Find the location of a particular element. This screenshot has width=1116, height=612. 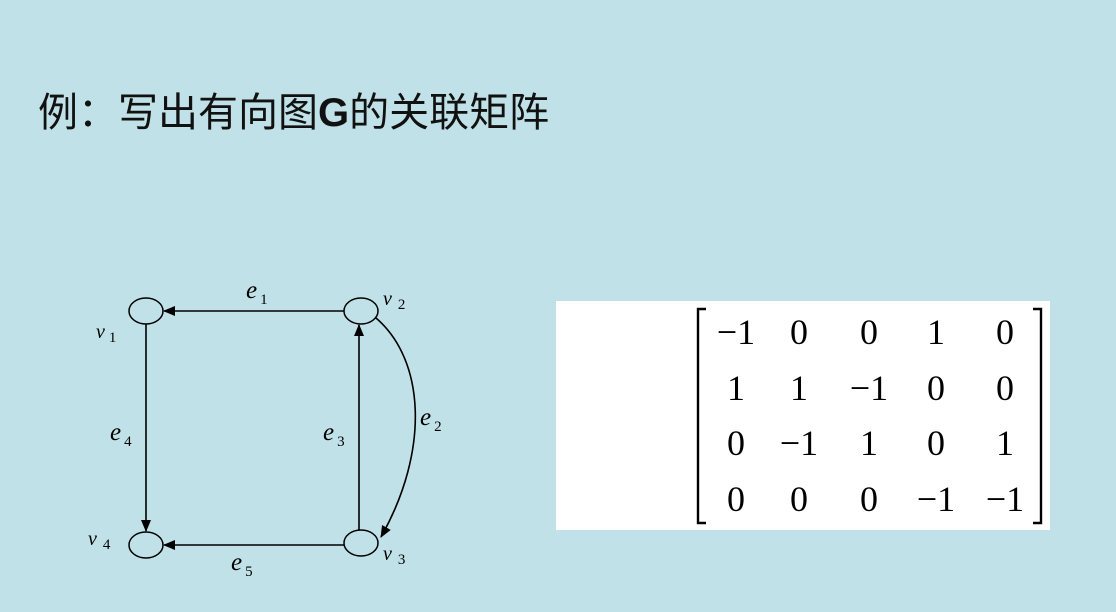

vertex-v1 is located at coordinates (146, 311).